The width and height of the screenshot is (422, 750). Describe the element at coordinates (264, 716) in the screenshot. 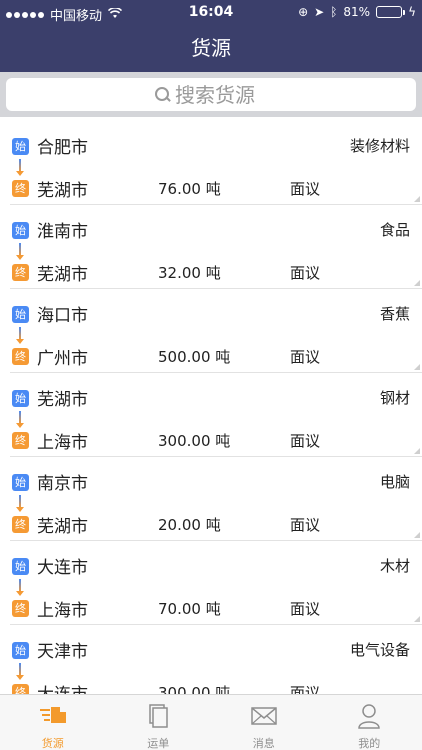

I see `envelope-icon` at that location.